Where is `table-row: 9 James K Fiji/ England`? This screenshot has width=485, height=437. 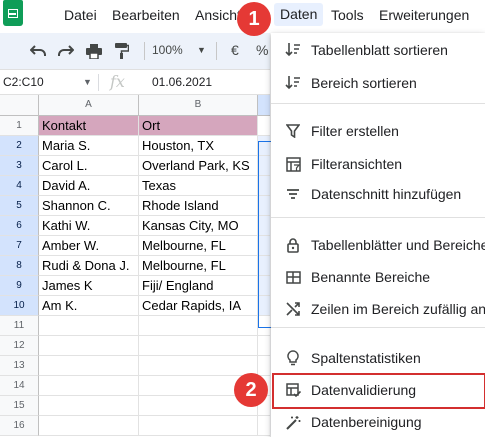
table-row: 9 James K Fiji/ England is located at coordinates (135, 286).